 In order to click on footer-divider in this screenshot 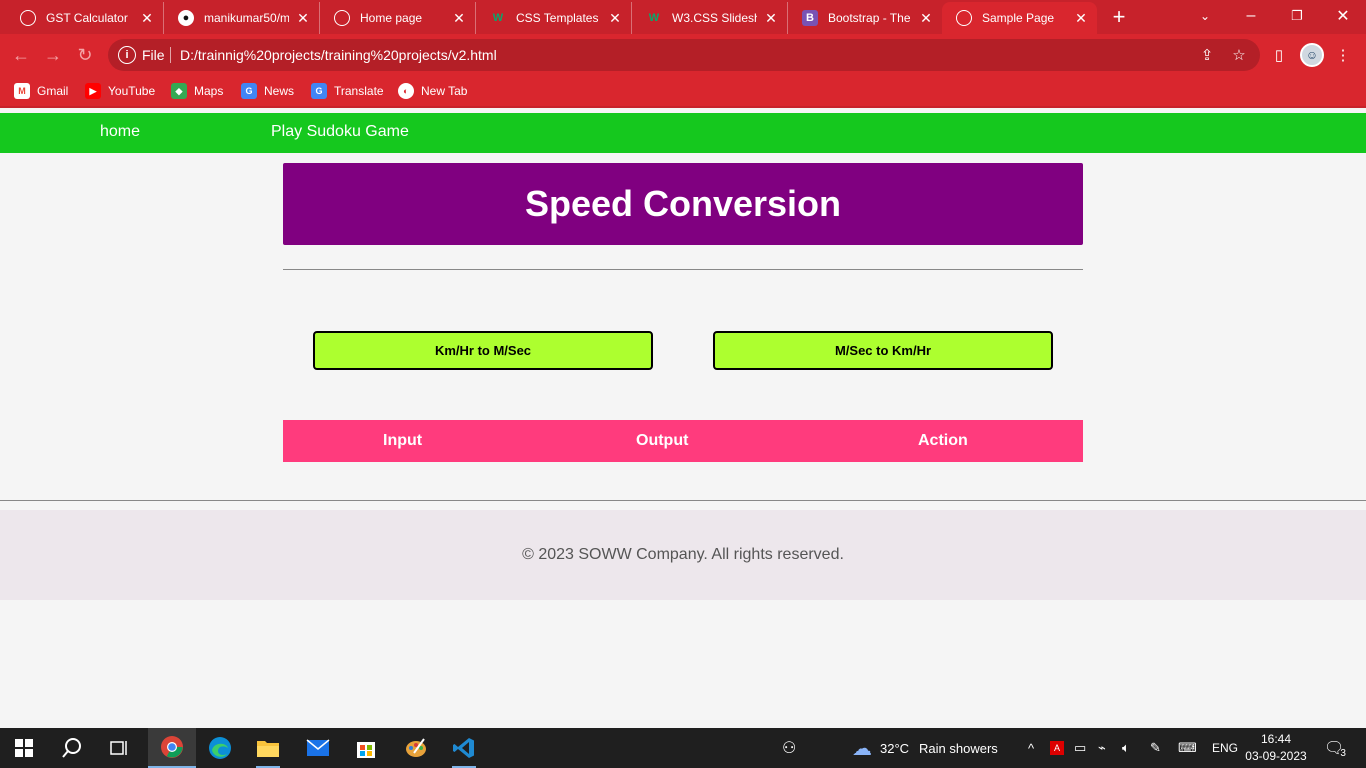, I will do `click(683, 500)`.